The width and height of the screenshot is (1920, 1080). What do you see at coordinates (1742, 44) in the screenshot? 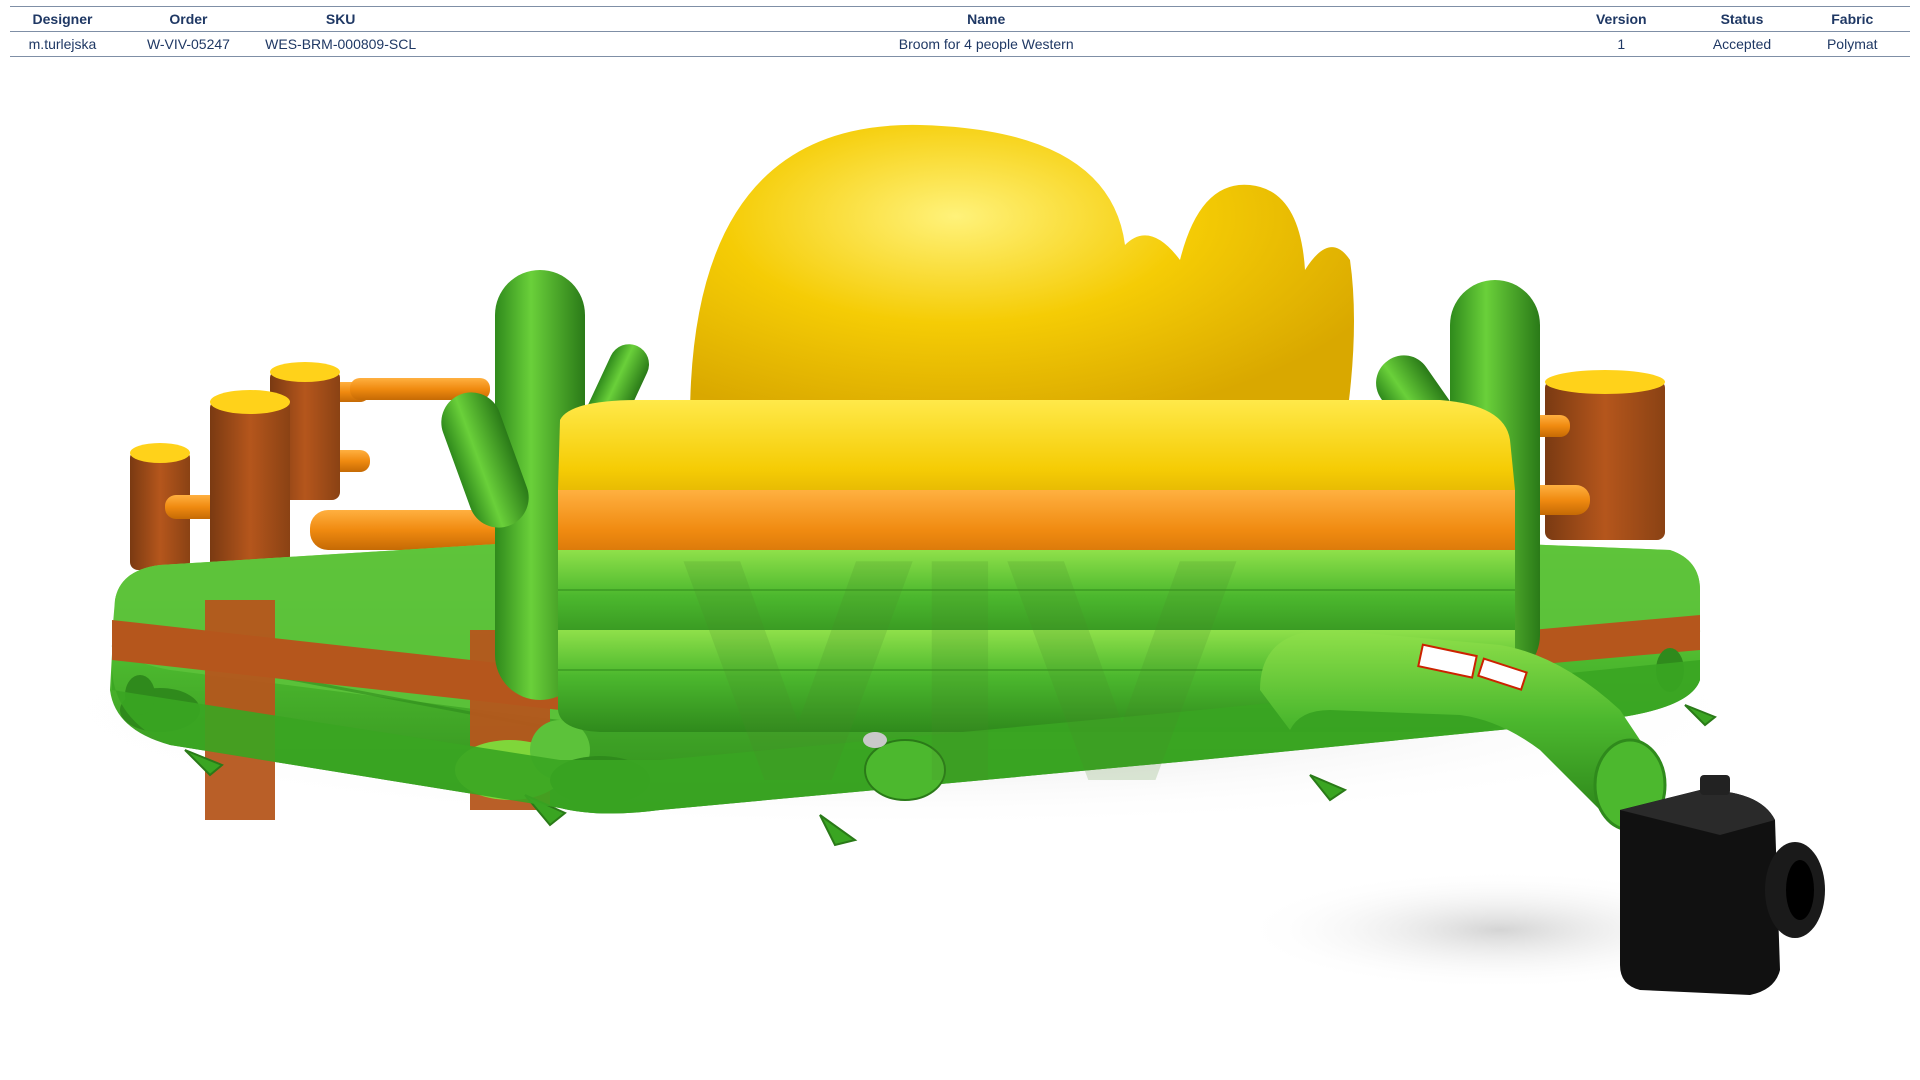
I see `cell-status: Accepted` at bounding box center [1742, 44].